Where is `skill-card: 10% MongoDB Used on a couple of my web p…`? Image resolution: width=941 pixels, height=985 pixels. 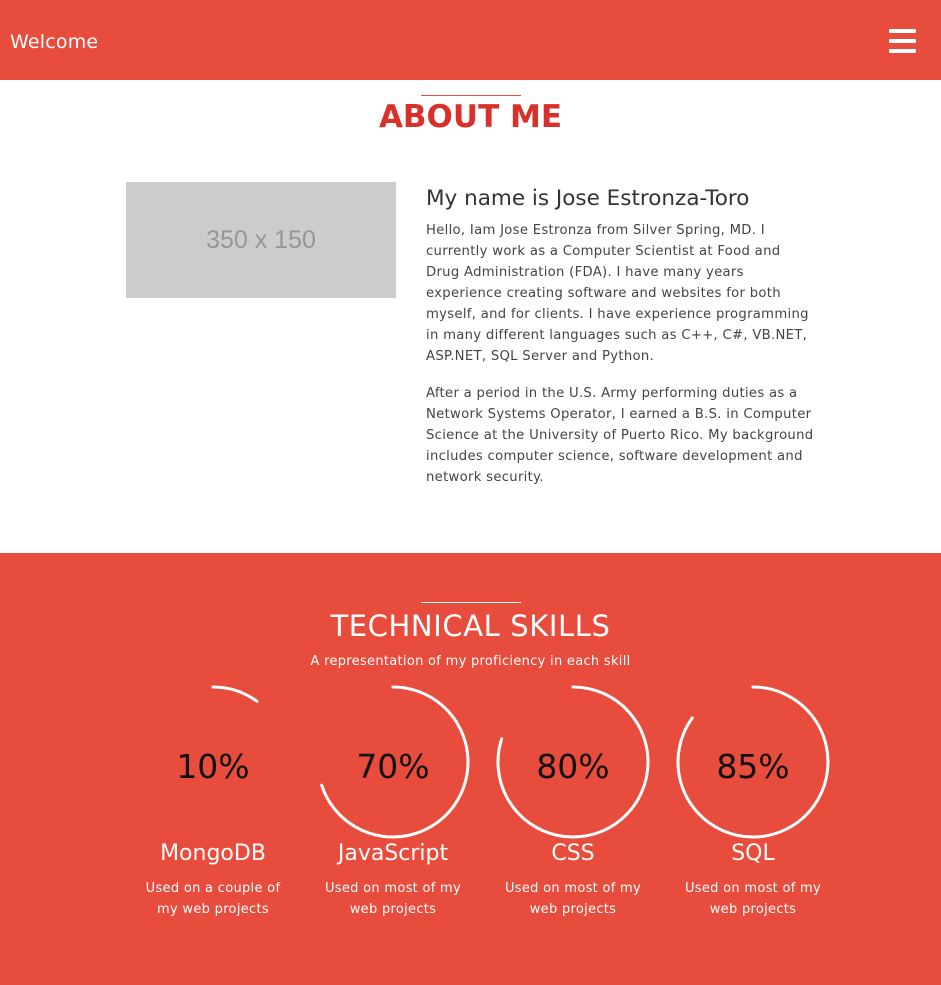 skill-card: 10% MongoDB Used on a couple of my web p… is located at coordinates (213, 805).